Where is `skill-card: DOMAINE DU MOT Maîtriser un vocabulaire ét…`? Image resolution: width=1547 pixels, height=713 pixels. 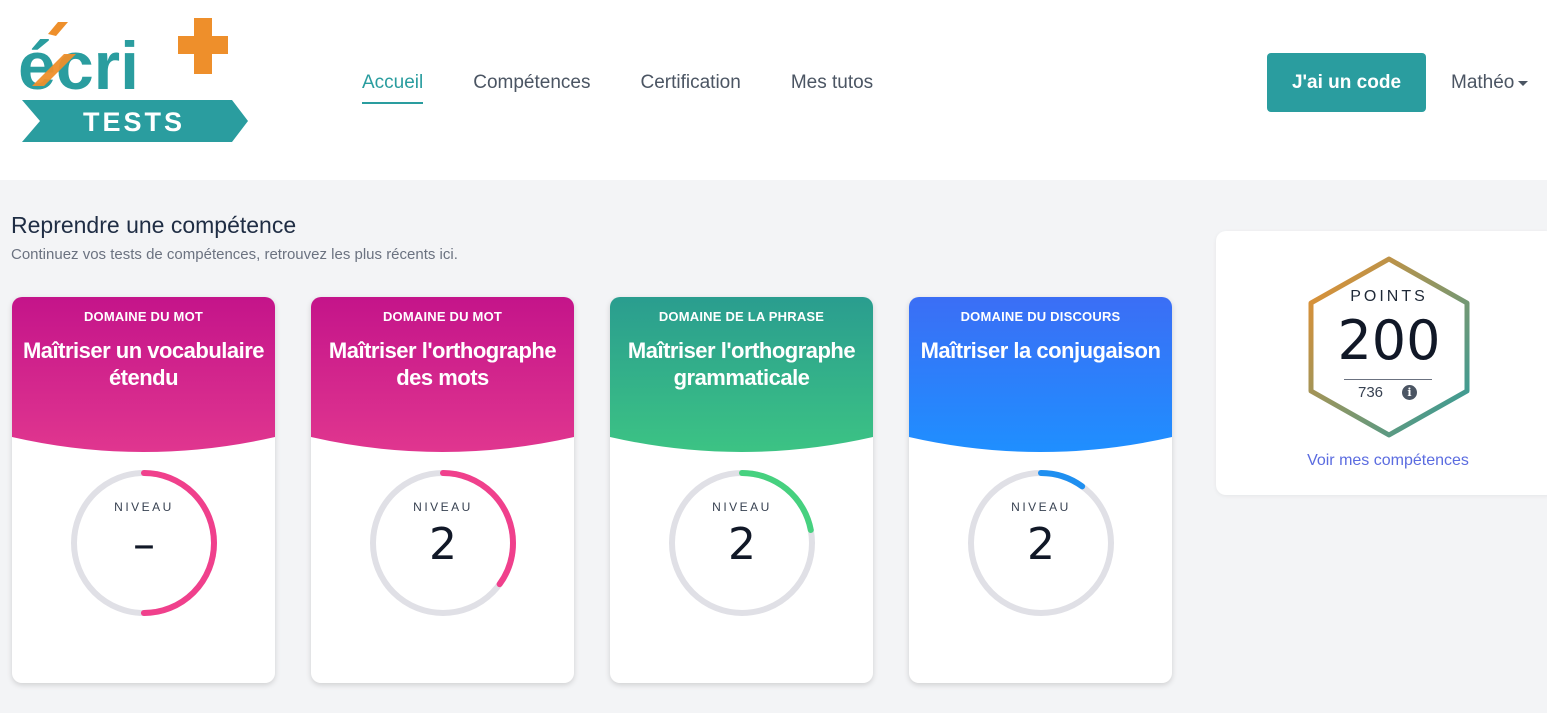
skill-card: DOMAINE DU MOT Maîtriser un vocabulaire ét… is located at coordinates (143, 490).